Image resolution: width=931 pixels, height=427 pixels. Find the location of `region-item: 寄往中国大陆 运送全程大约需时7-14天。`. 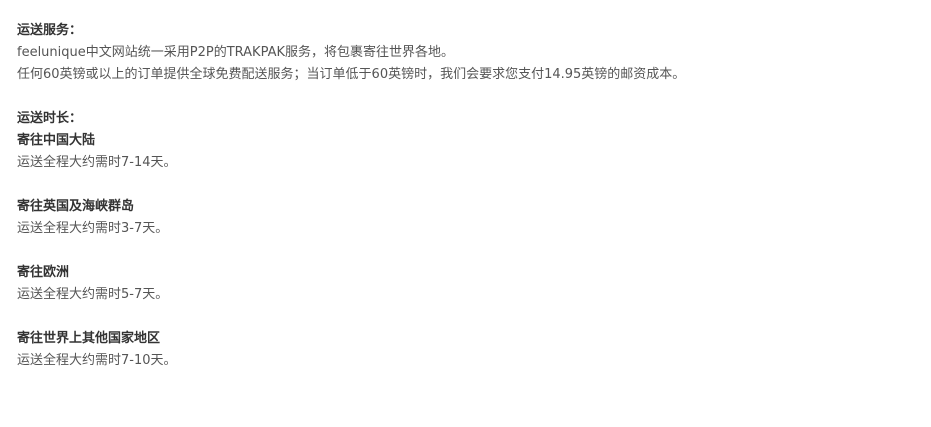

region-item: 寄往中国大陆 运送全程大约需时7-14天。 is located at coordinates (474, 152).